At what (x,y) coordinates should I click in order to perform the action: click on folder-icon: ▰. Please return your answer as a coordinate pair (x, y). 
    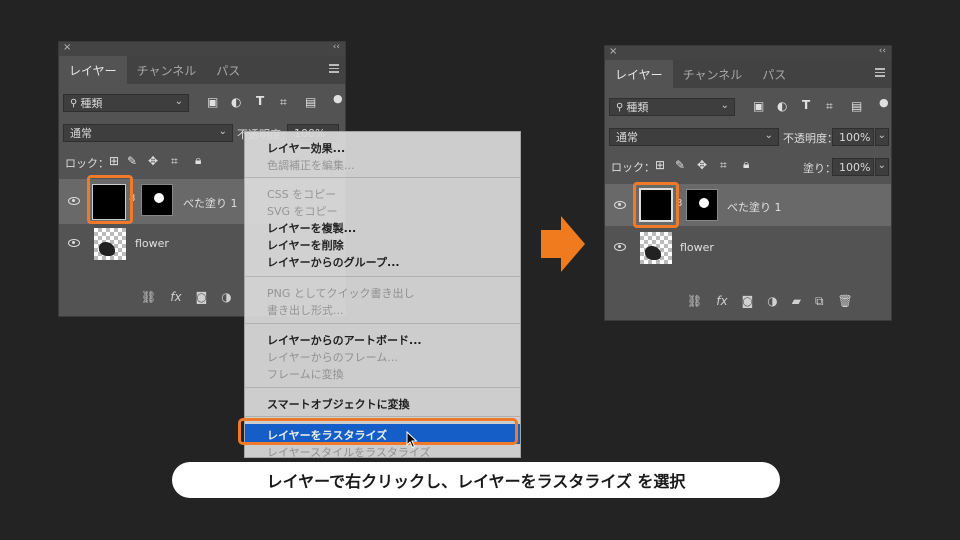
    Looking at the image, I should click on (796, 301).